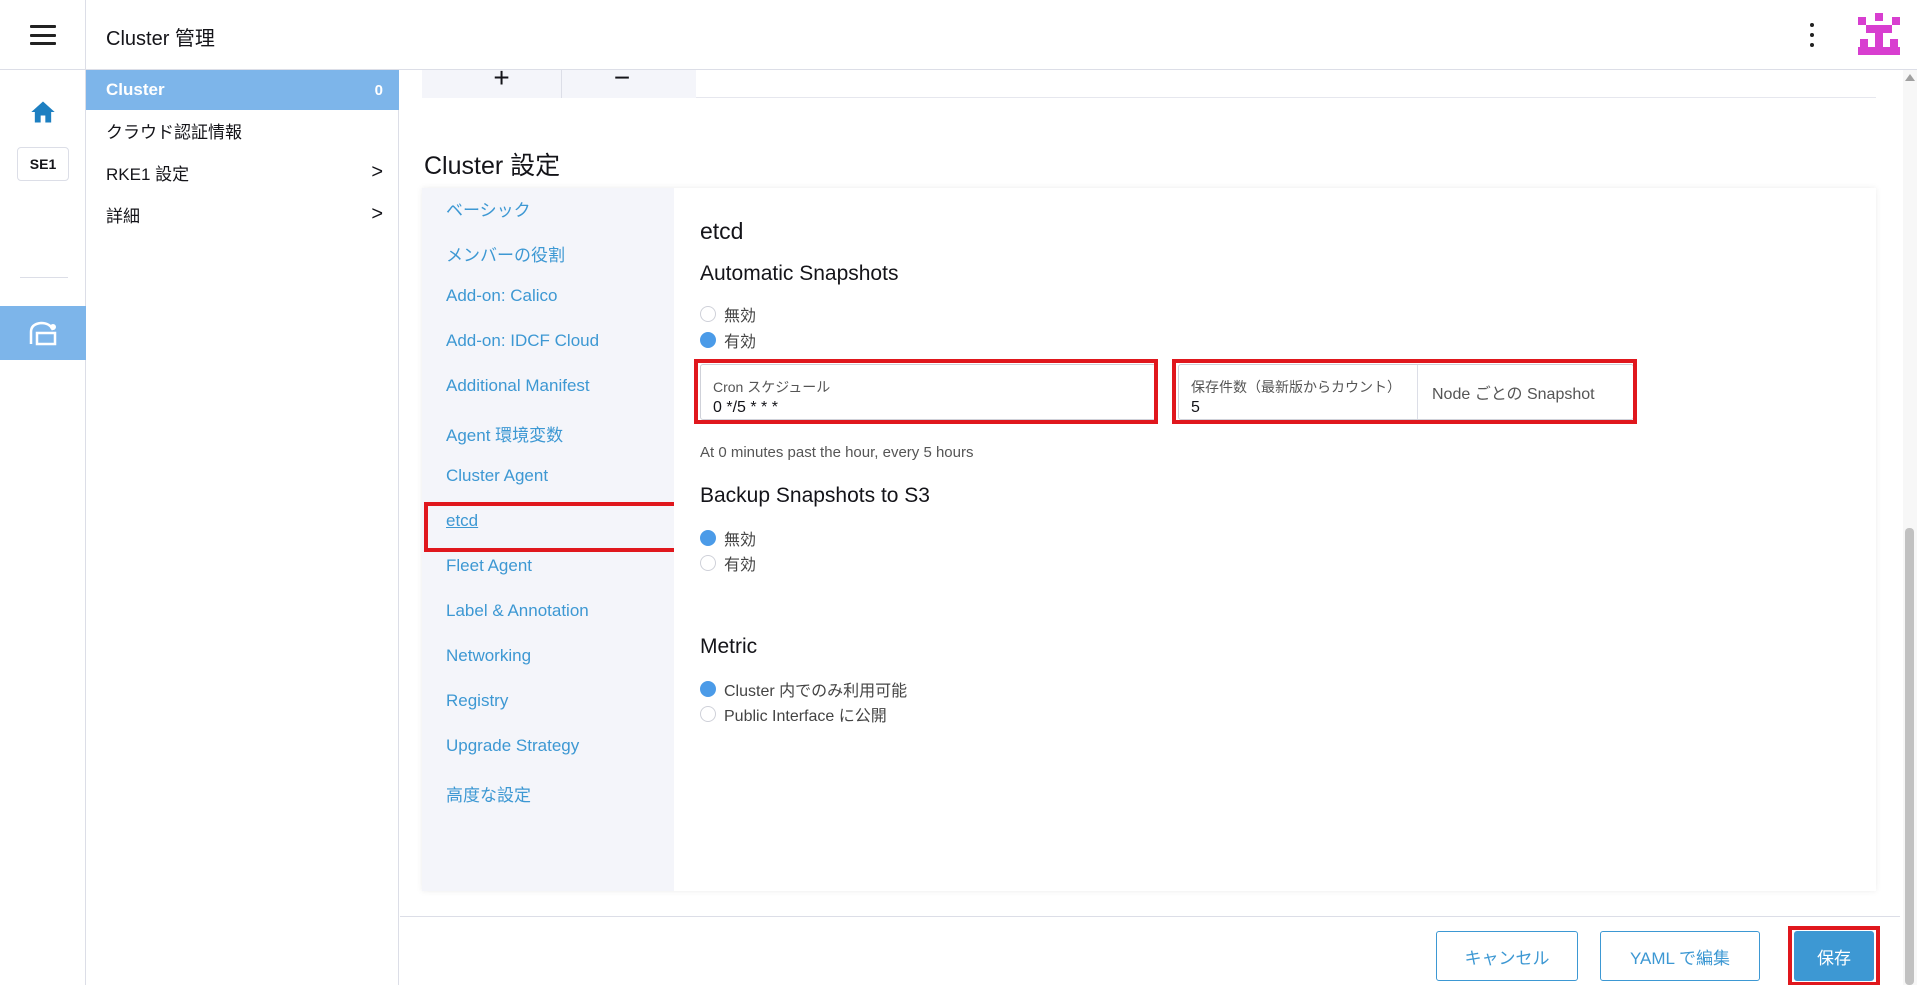  What do you see at coordinates (522, 341) in the screenshot?
I see `settings-tab-addon-idcf: Add-on: IDCF Cloud` at bounding box center [522, 341].